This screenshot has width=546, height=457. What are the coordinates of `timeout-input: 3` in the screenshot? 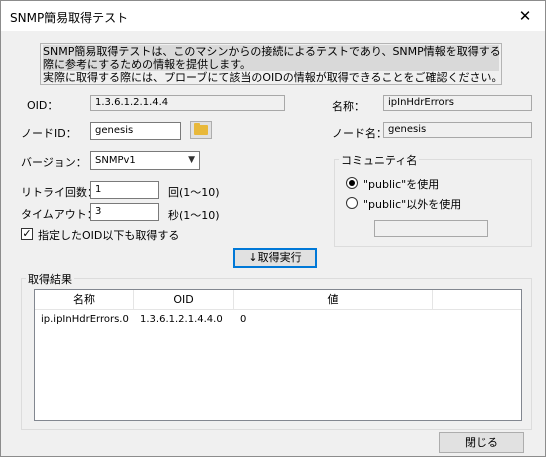 It's located at (124, 212).